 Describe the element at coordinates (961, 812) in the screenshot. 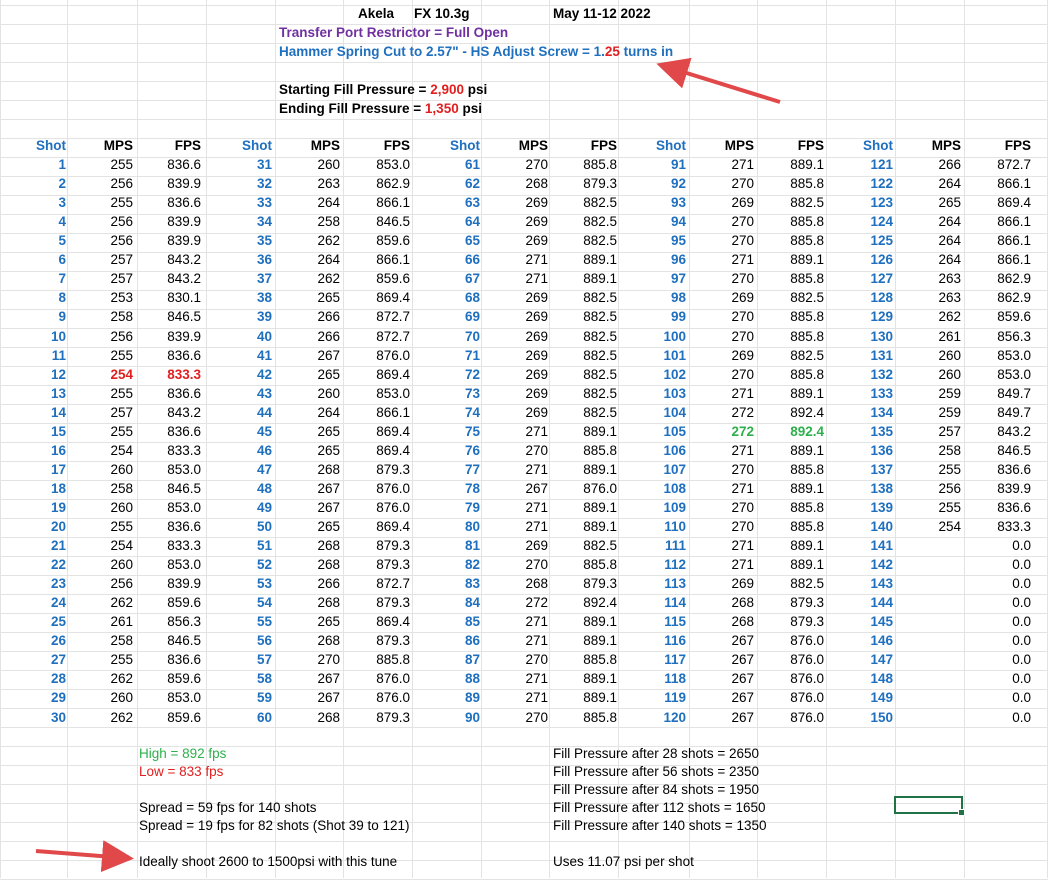

I see `fill-handle` at that location.